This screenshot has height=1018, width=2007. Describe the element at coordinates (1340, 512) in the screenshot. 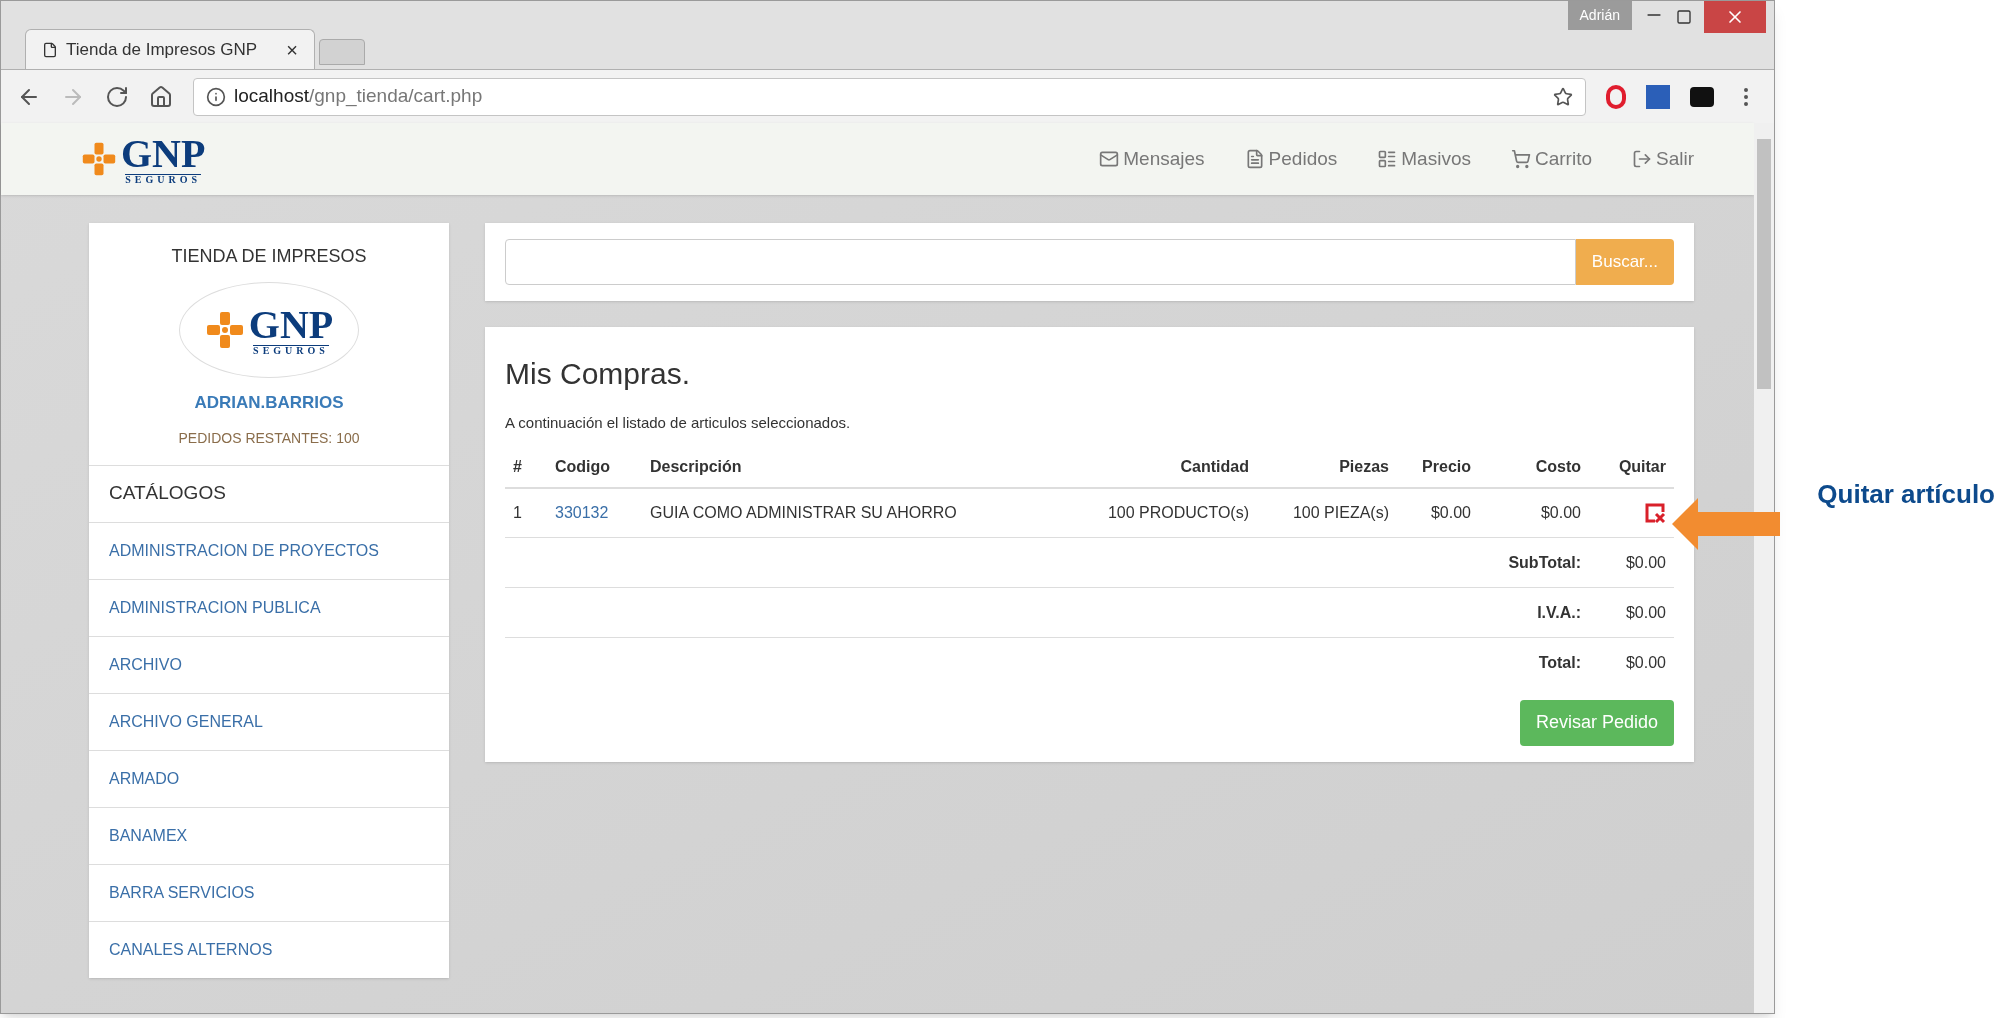

I see `table-cell: 100 PIEZA(s)` at that location.